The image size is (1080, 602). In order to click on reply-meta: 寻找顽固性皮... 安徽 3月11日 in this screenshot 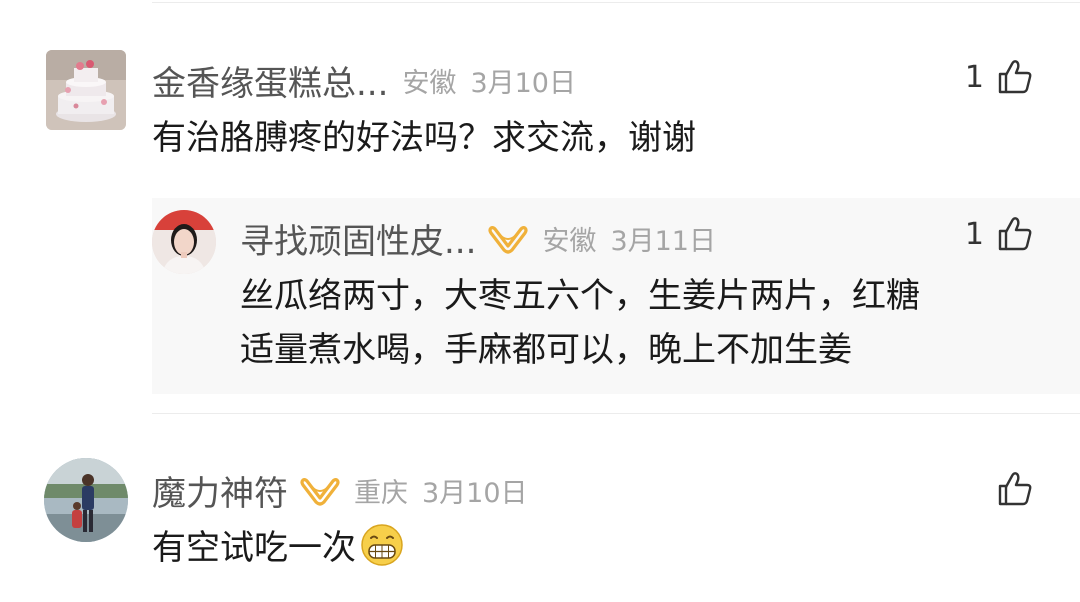, I will do `click(478, 238)`.